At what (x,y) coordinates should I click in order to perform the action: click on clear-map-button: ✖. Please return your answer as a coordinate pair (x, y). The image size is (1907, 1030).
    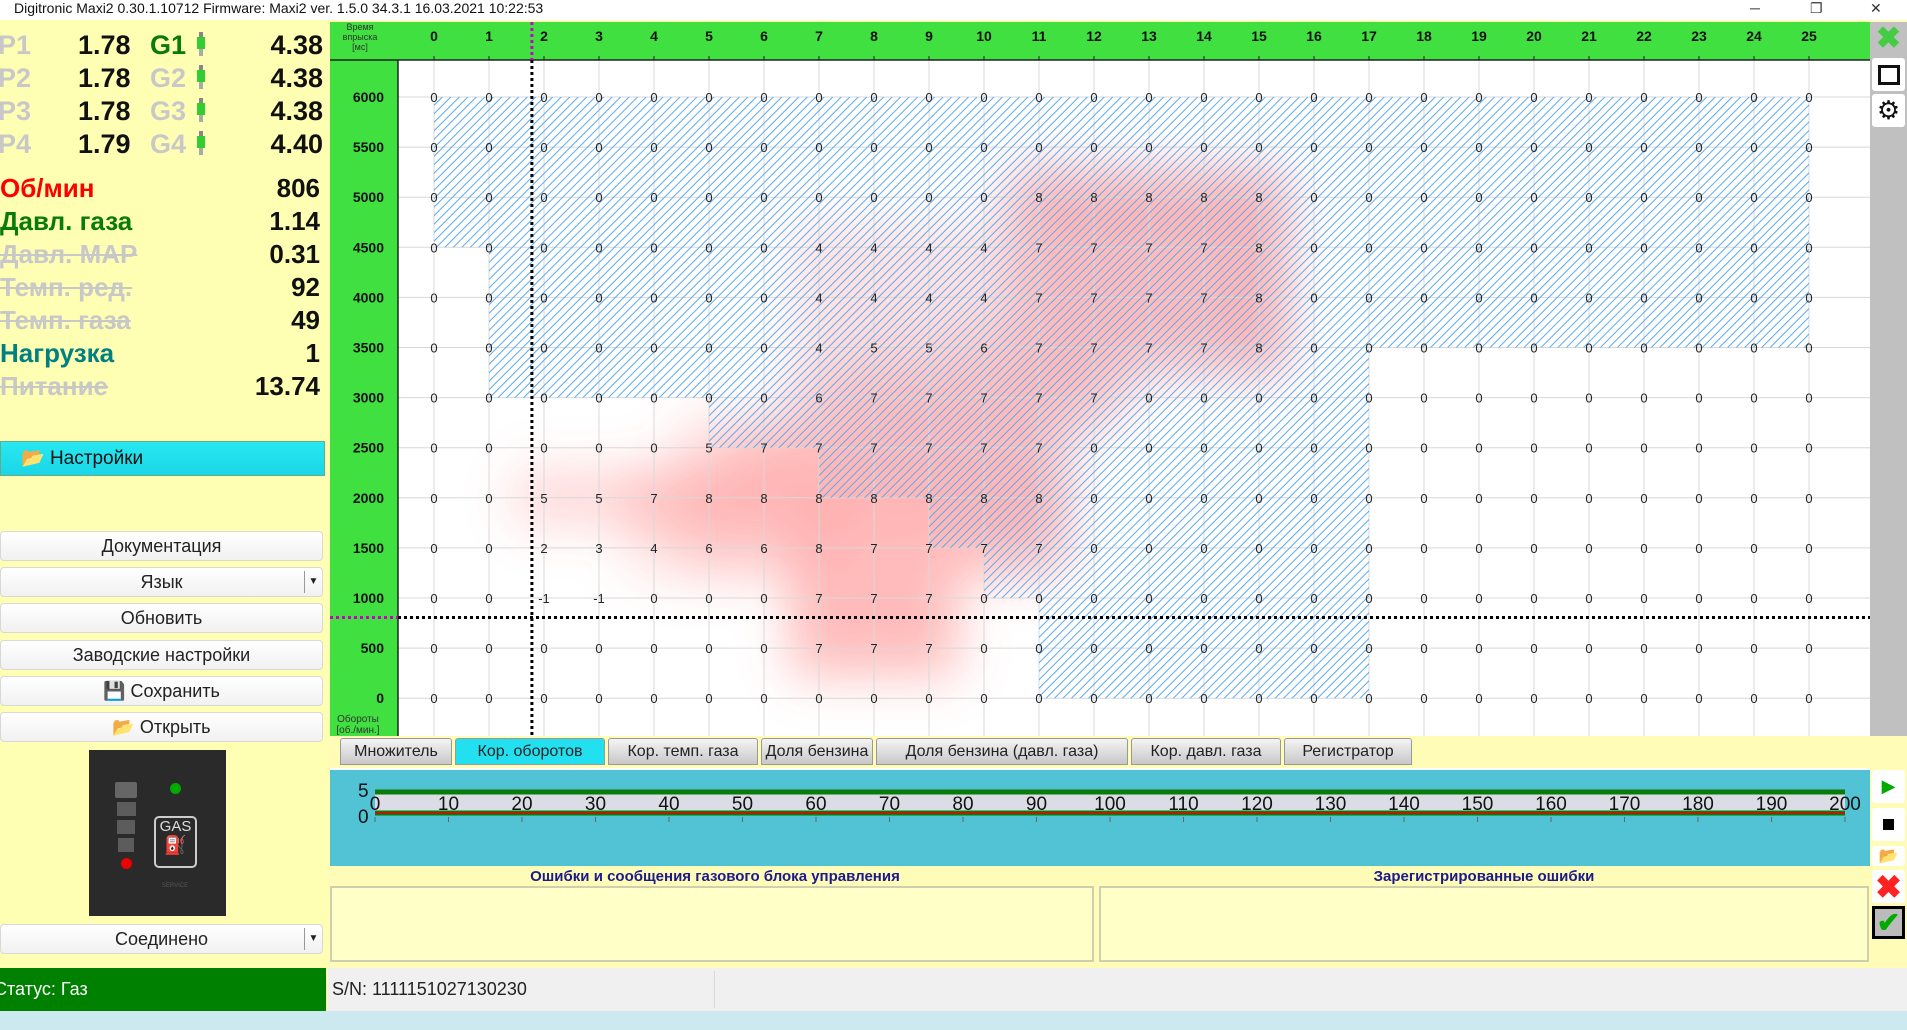
    Looking at the image, I should click on (1888, 38).